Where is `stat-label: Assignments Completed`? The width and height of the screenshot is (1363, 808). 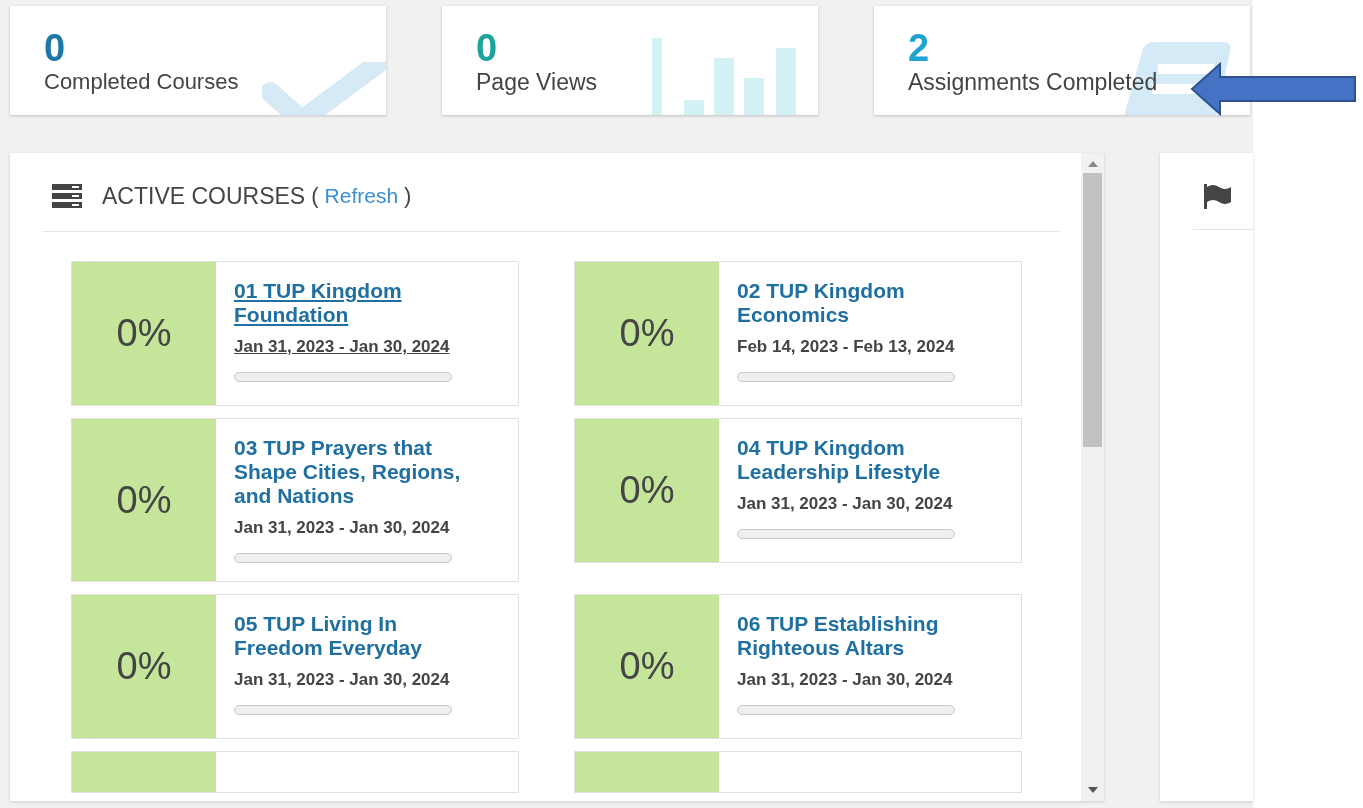
stat-label: Assignments Completed is located at coordinates (1033, 82).